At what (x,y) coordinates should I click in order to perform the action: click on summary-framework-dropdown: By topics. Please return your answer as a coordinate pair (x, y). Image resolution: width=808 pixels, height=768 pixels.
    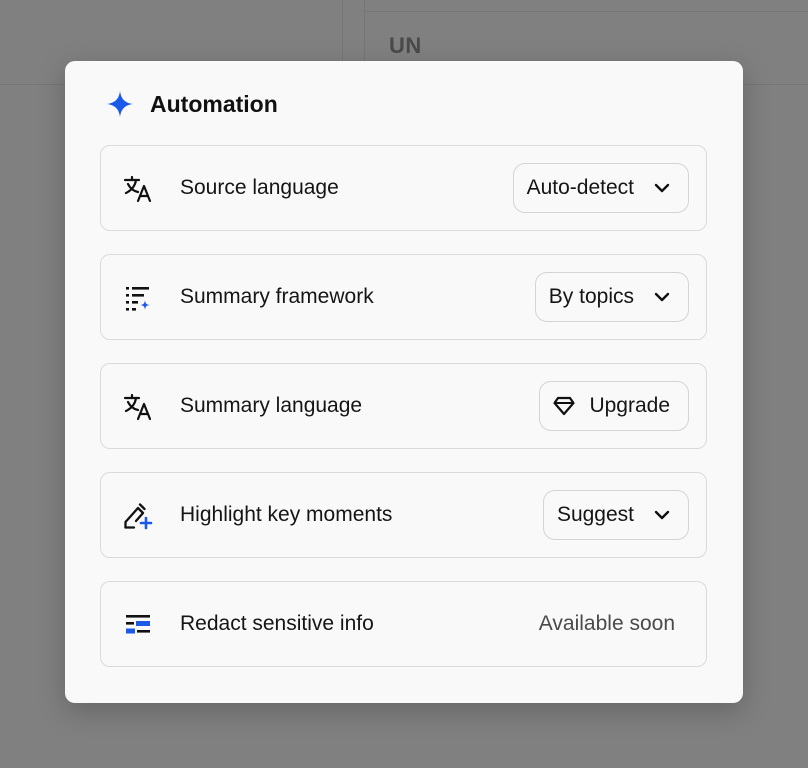
    Looking at the image, I should click on (611, 297).